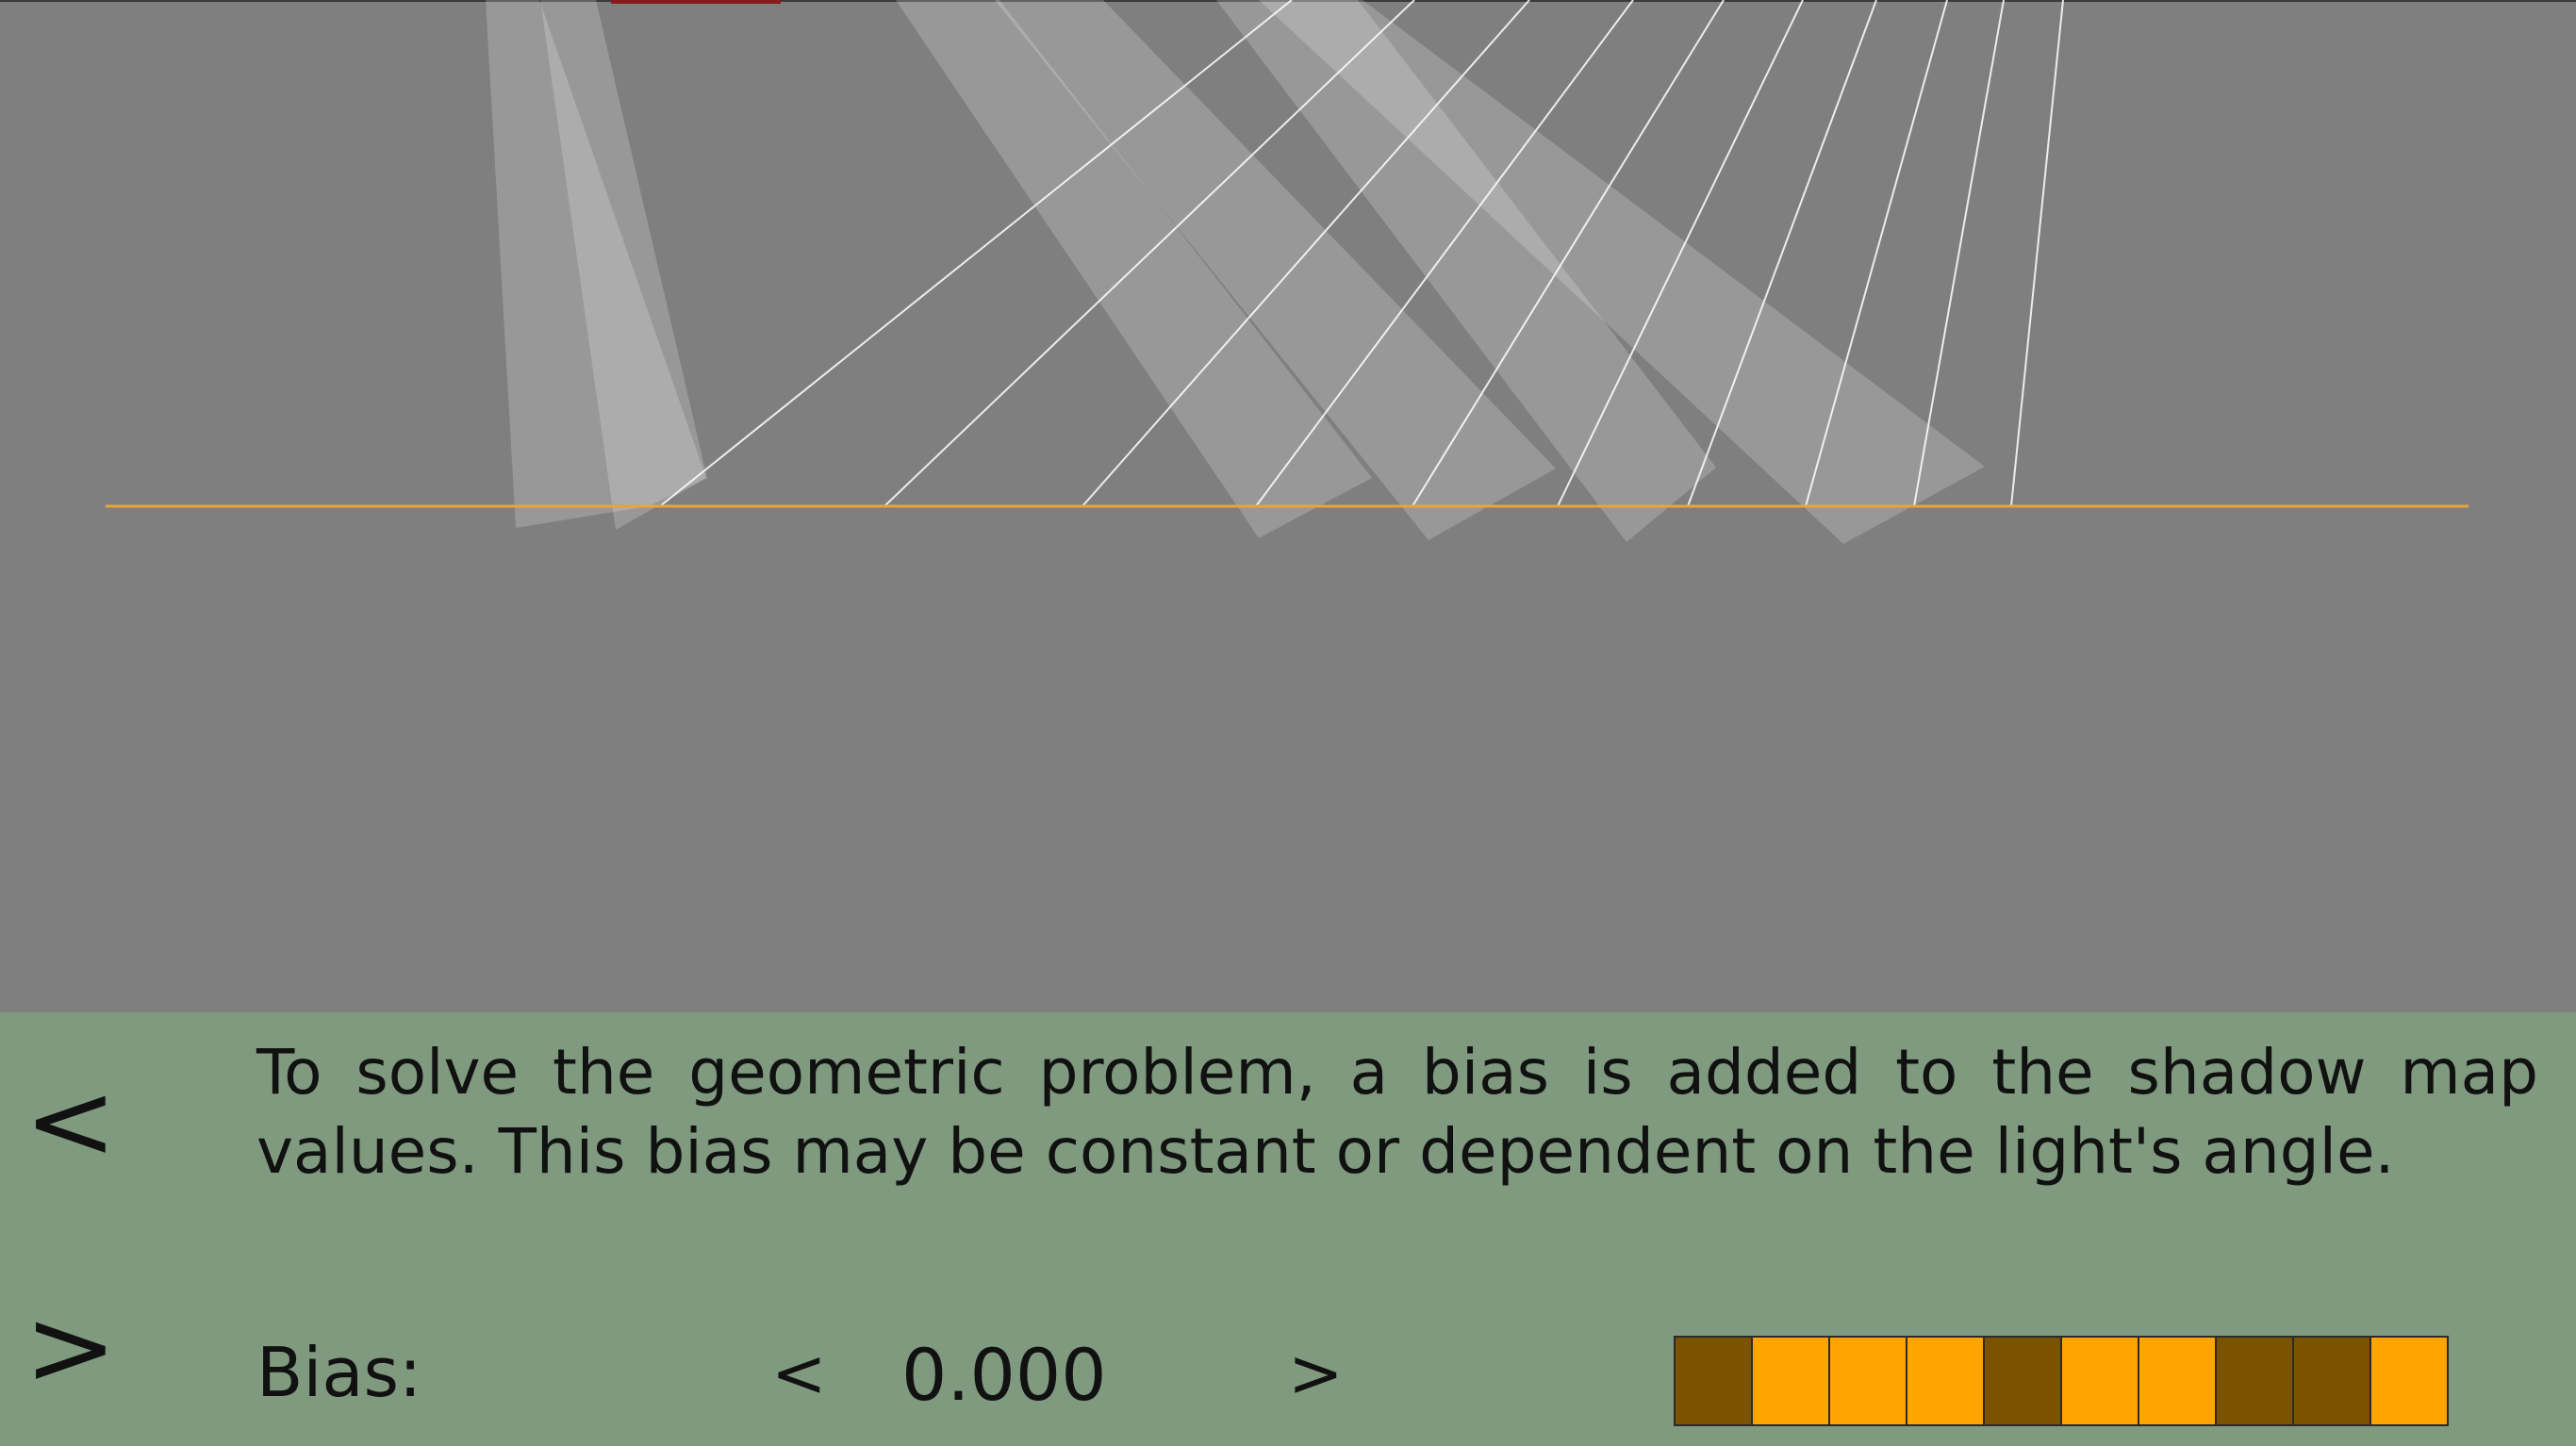 This screenshot has height=1446, width=2576. I want to click on bias-label: Bias:, so click(339, 1372).